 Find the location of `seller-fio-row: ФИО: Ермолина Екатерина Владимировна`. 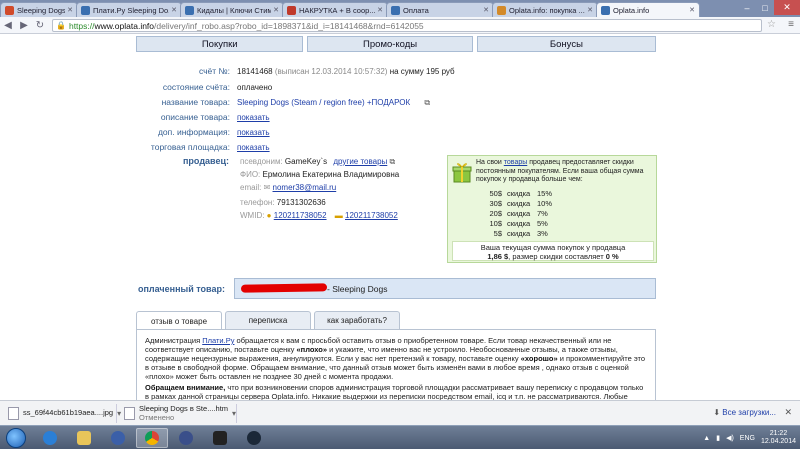

seller-fio-row: ФИО: Ермолина Екатерина Владимировна is located at coordinates (320, 174).